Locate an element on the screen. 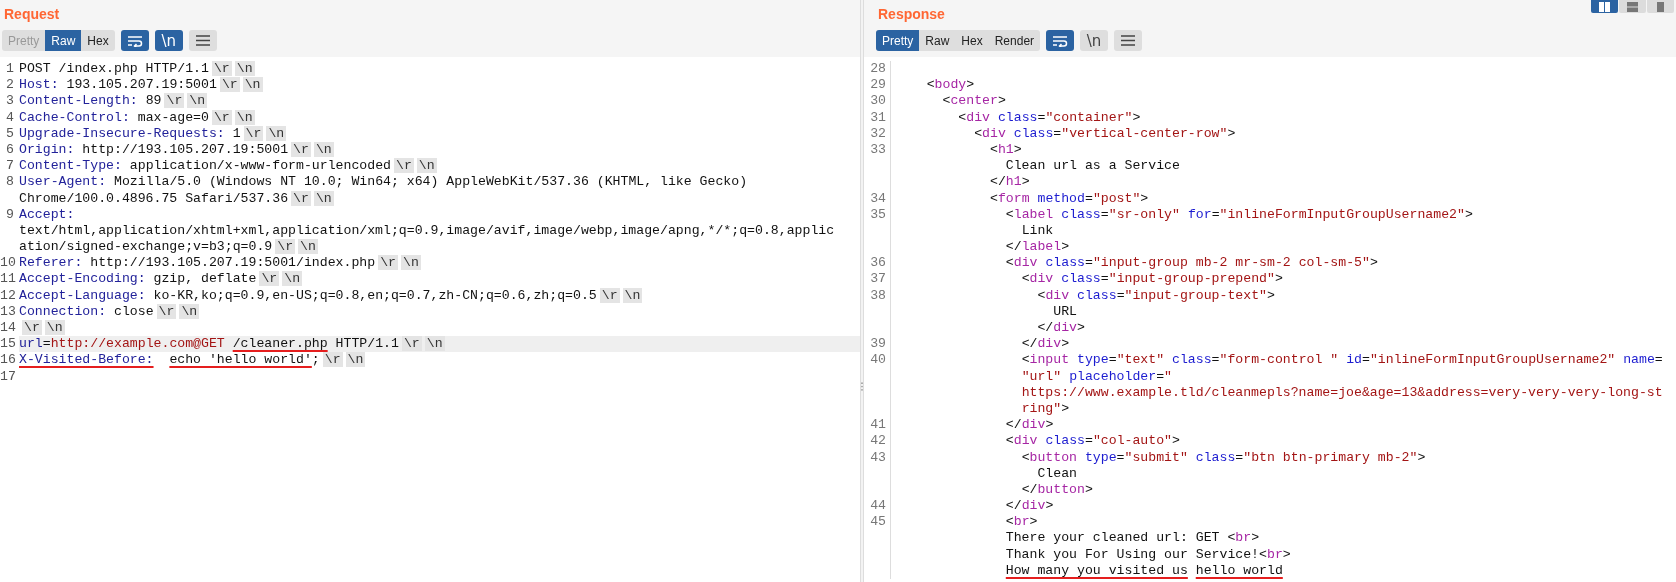 This screenshot has height=582, width=1676. attribute-name: id is located at coordinates (1354, 360).